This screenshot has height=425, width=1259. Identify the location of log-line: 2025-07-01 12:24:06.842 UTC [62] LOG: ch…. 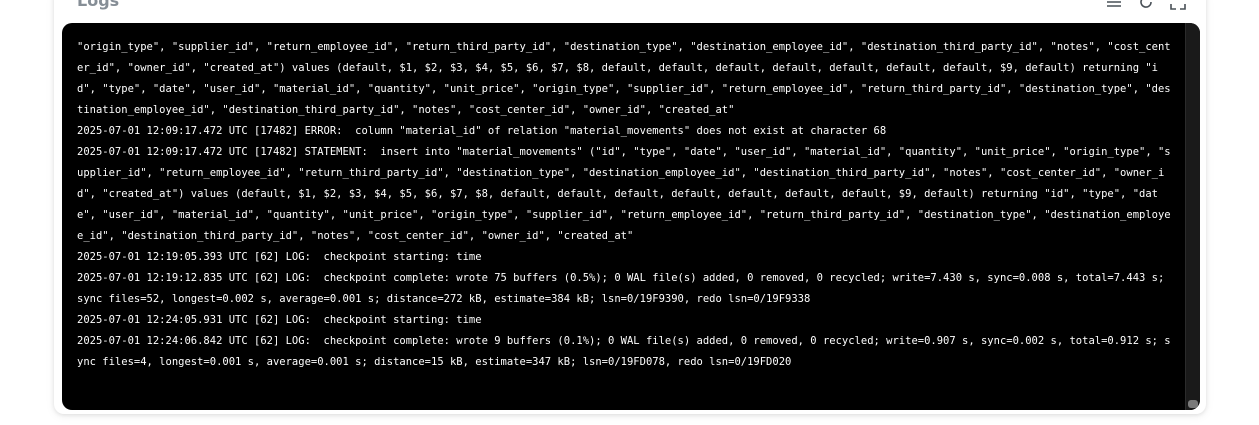
(624, 351).